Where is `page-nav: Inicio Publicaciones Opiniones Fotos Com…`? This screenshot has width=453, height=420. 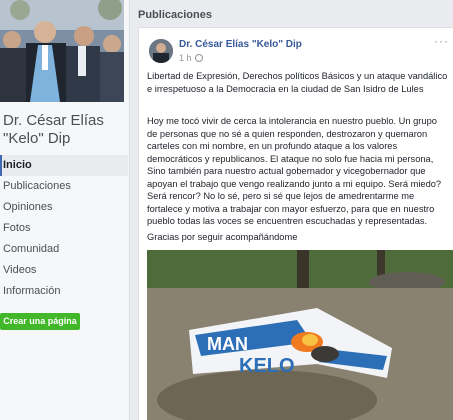 page-nav: Inicio Publicaciones Opiniones Fotos Com… is located at coordinates (64, 228).